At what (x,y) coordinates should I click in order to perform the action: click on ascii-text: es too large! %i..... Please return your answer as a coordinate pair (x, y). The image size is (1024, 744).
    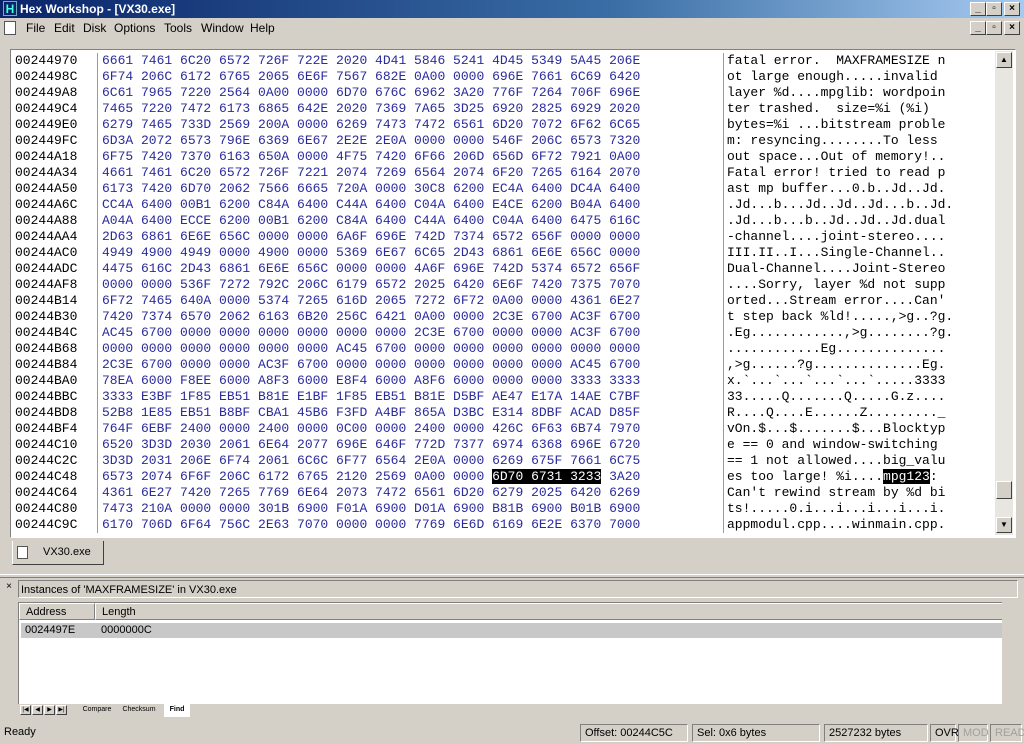
    Looking at the image, I should click on (805, 476).